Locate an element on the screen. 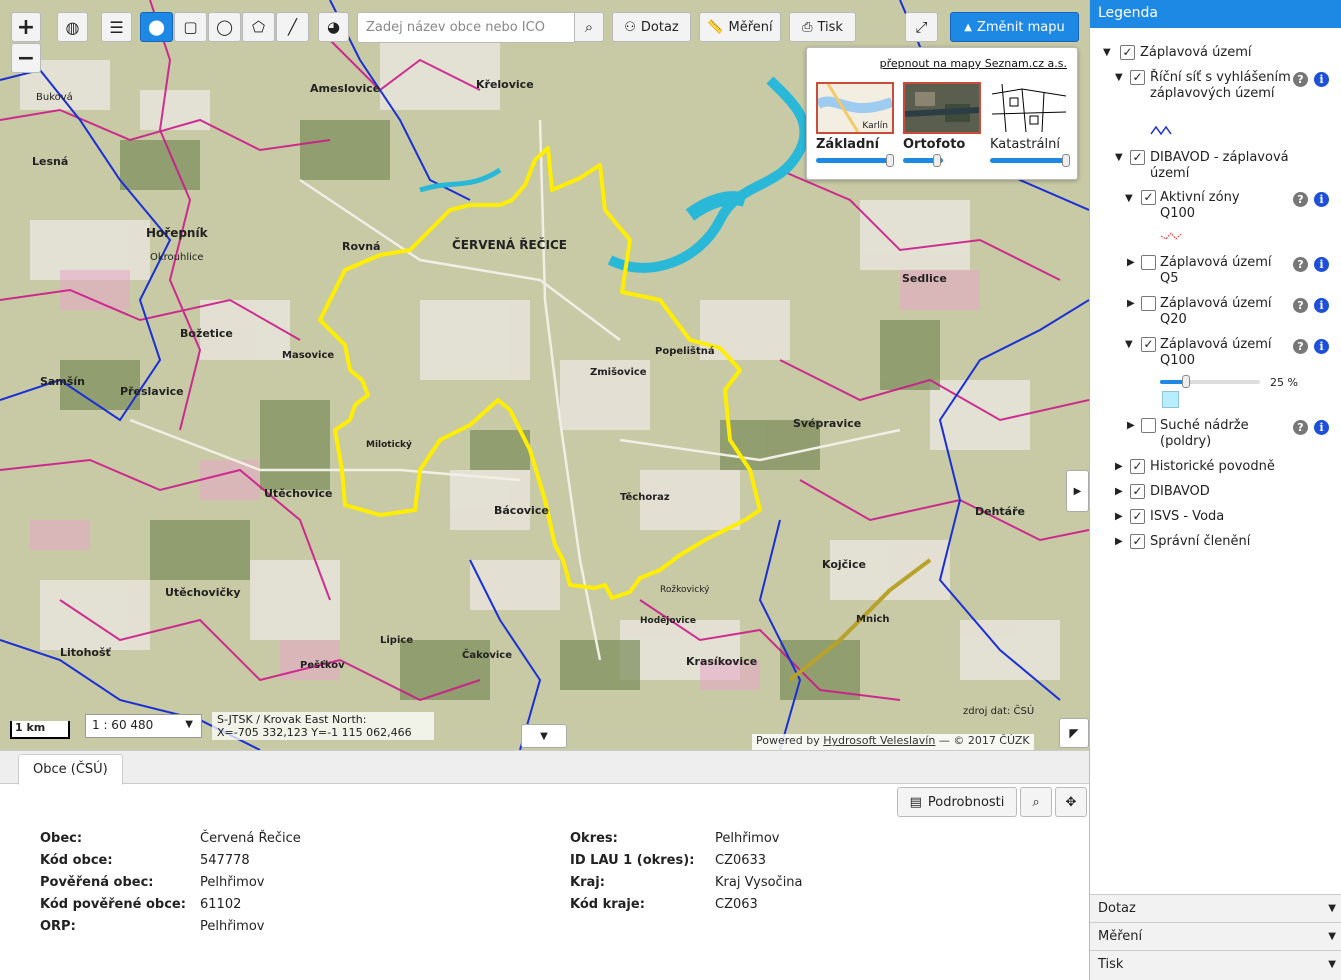 This screenshot has height=980, width=1341. hydrosoft-link: Hydrosoft Veleslavín is located at coordinates (879, 740).